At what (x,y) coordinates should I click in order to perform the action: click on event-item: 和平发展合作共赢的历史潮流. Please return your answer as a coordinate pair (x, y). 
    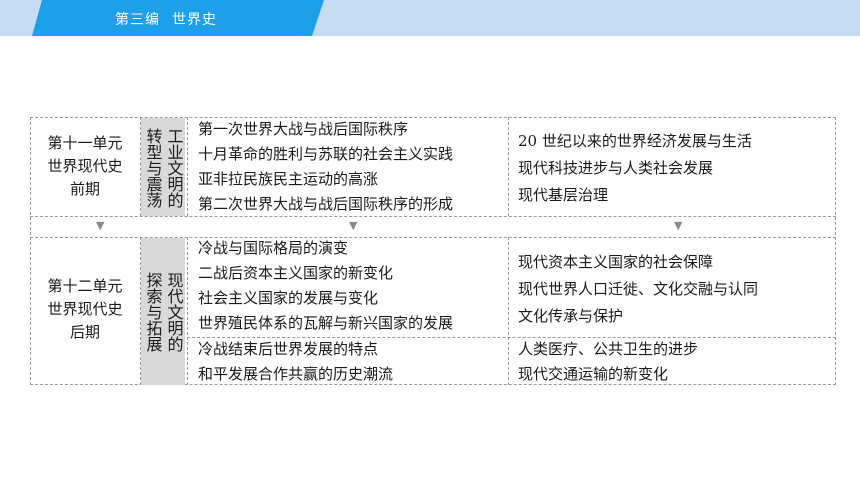
    Looking at the image, I should click on (296, 374).